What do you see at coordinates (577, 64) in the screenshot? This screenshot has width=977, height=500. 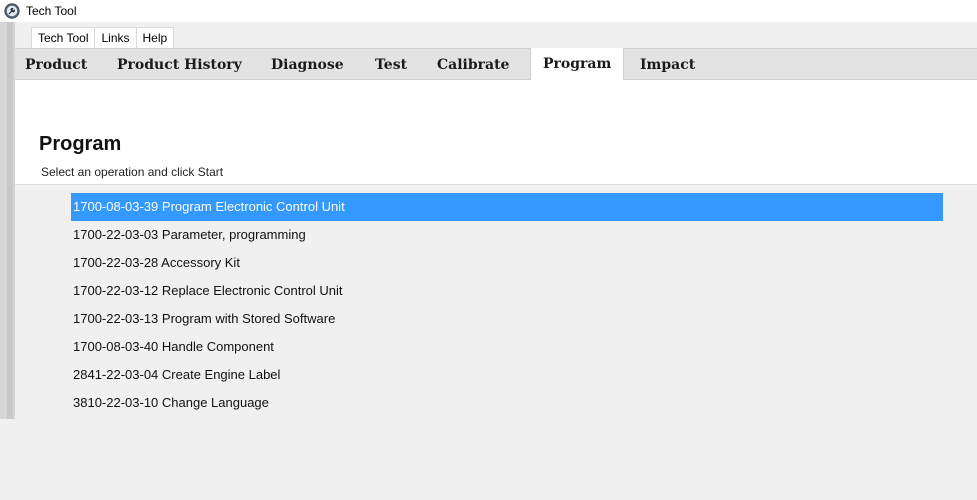 I see `tab-program: Program` at bounding box center [577, 64].